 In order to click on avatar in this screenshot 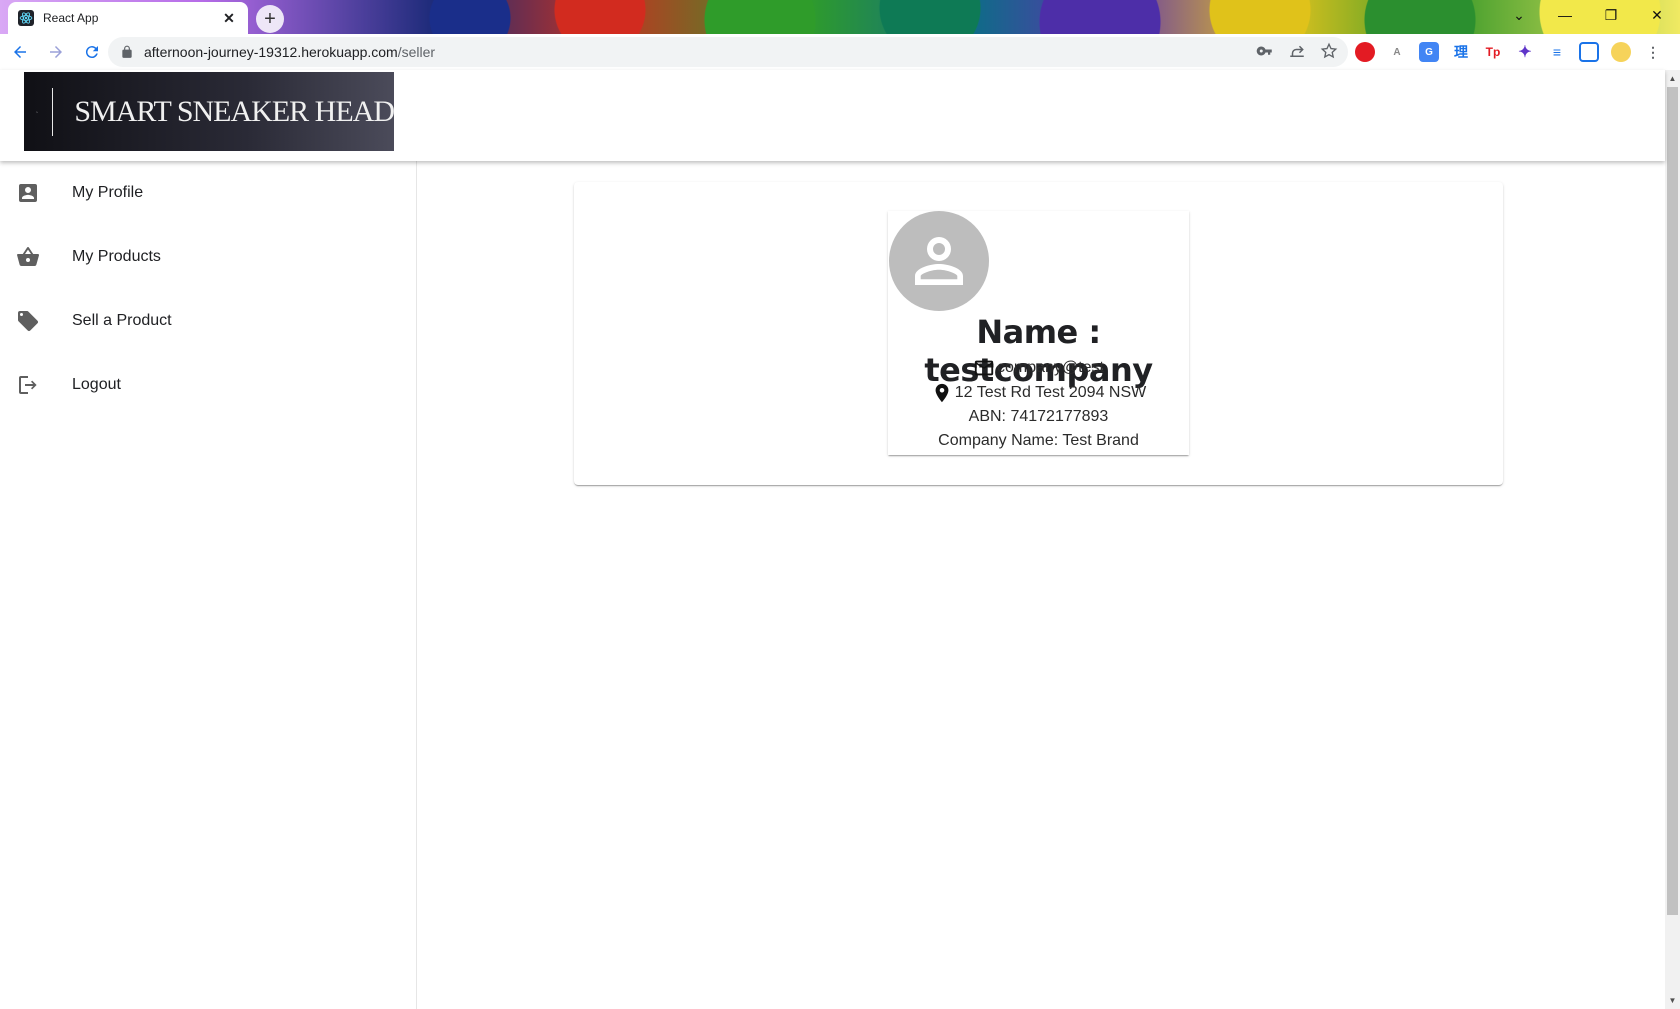, I will do `click(939, 261)`.